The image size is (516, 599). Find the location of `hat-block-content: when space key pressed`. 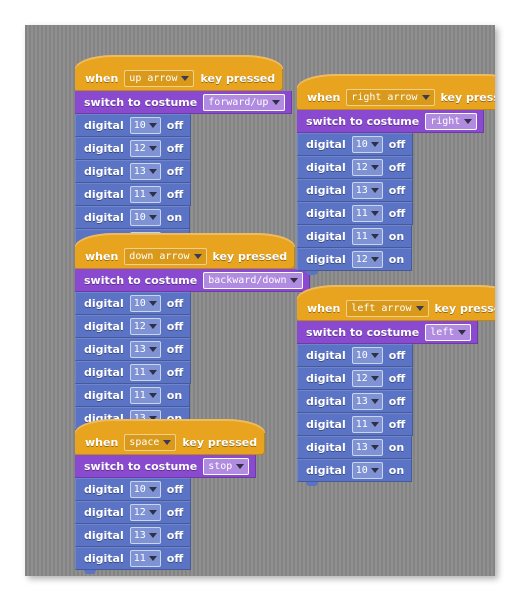

hat-block-content: when space key pressed is located at coordinates (171, 442).